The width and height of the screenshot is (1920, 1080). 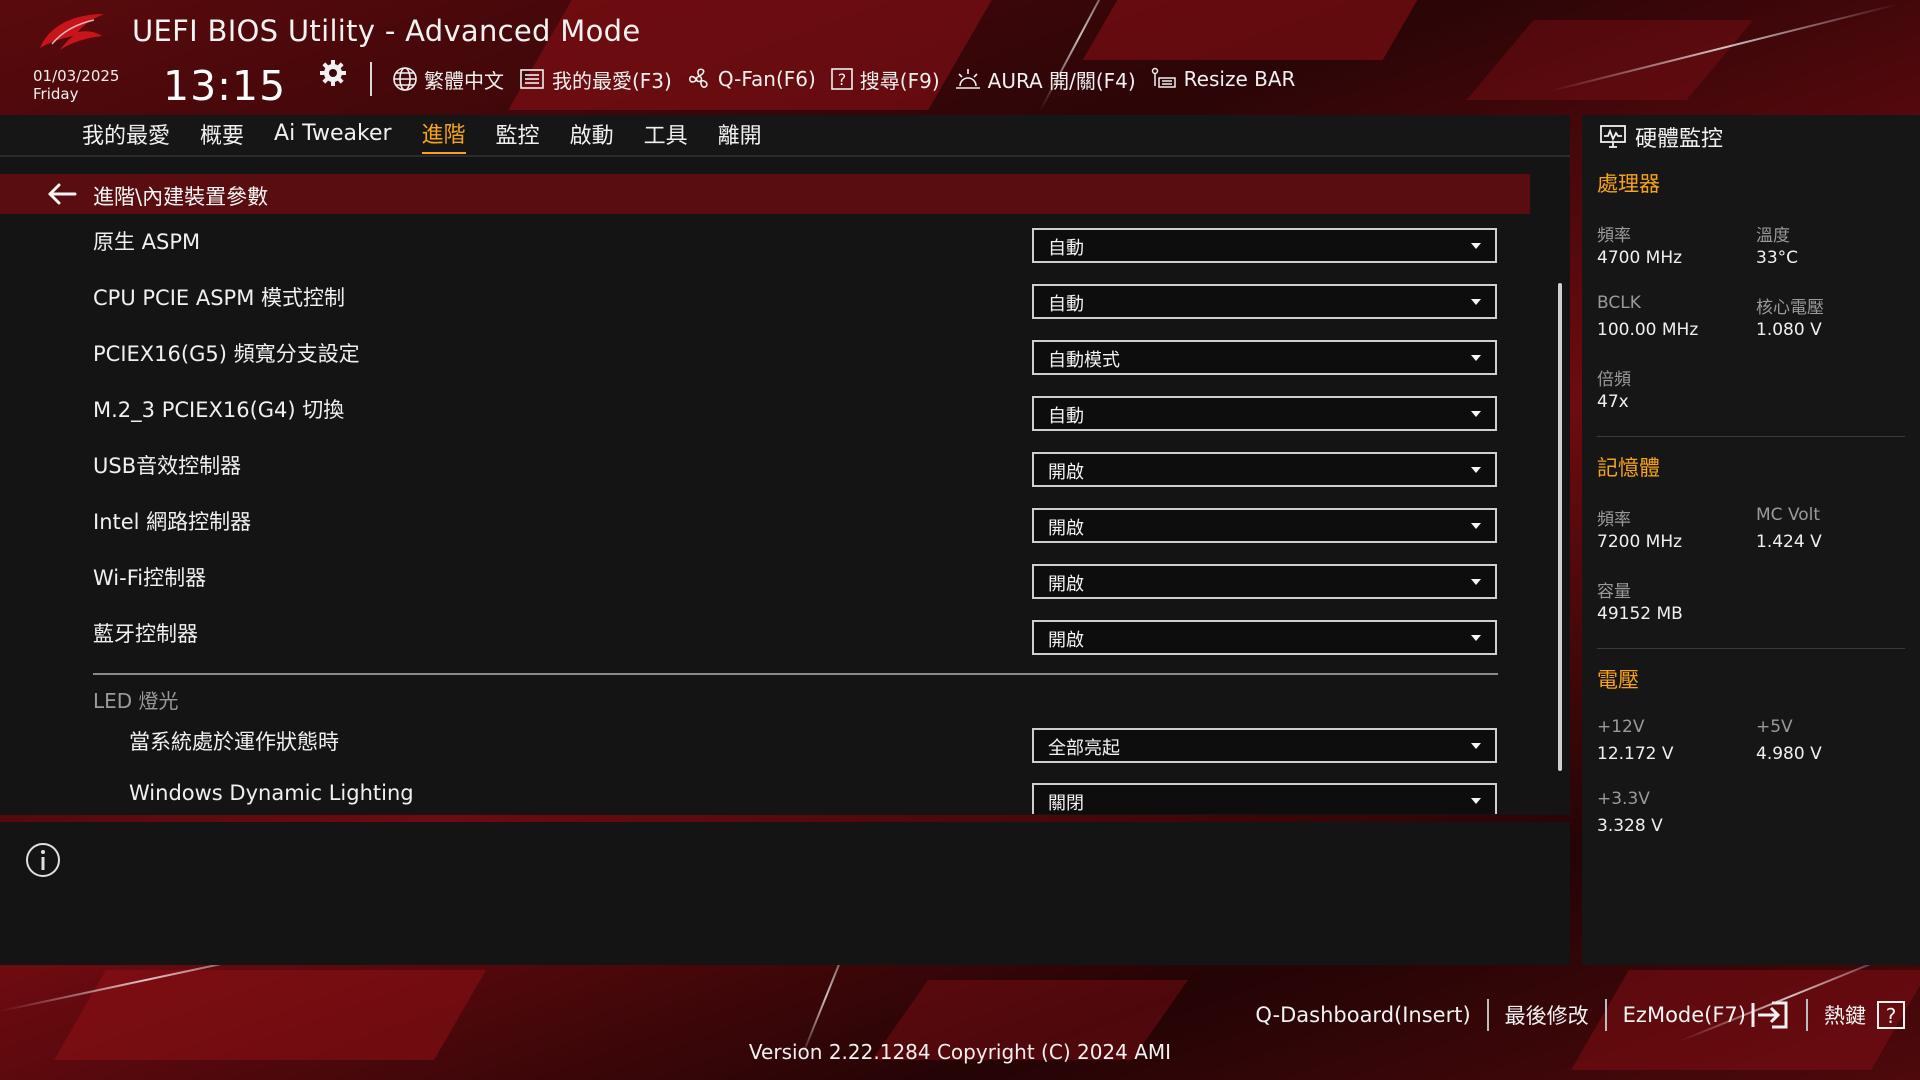 What do you see at coordinates (1264, 637) in the screenshot?
I see `bluetooth-select: 開啟` at bounding box center [1264, 637].